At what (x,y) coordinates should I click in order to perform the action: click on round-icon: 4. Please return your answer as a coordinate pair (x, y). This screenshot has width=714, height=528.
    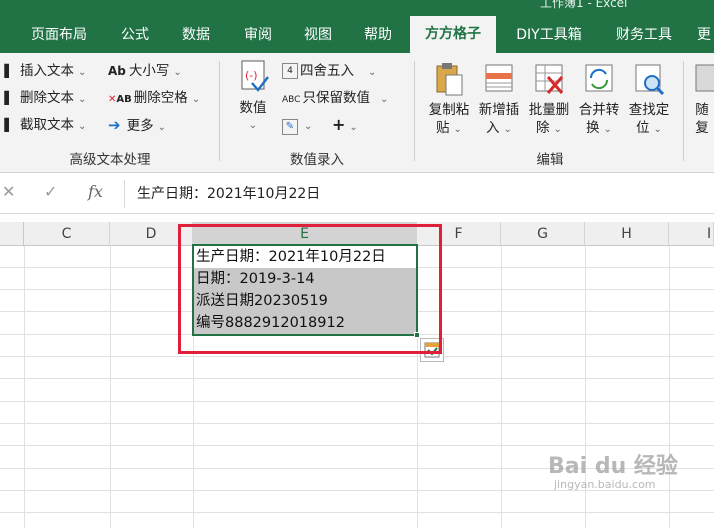
    Looking at the image, I should click on (290, 71).